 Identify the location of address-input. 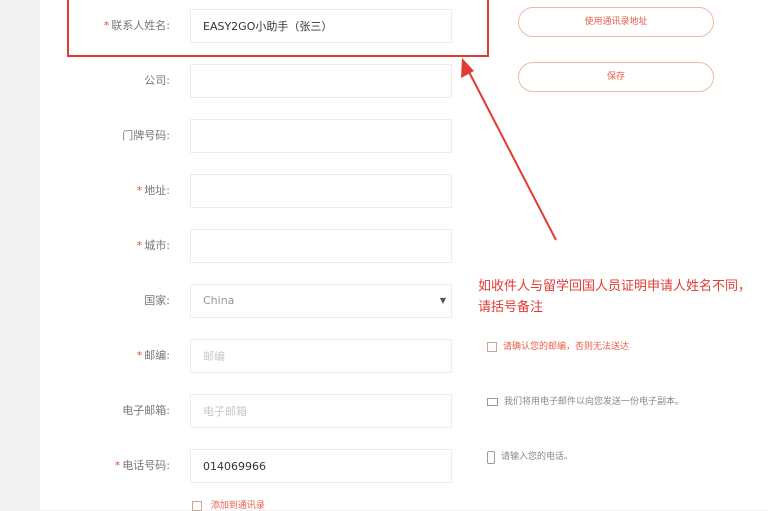
(321, 191).